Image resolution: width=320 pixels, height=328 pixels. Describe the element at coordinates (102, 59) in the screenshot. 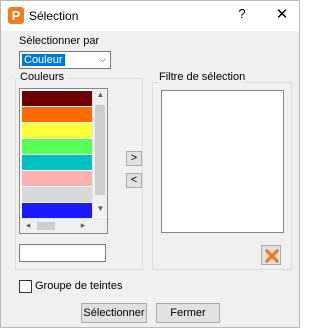

I see `chevron-down-icon: ⌵` at that location.